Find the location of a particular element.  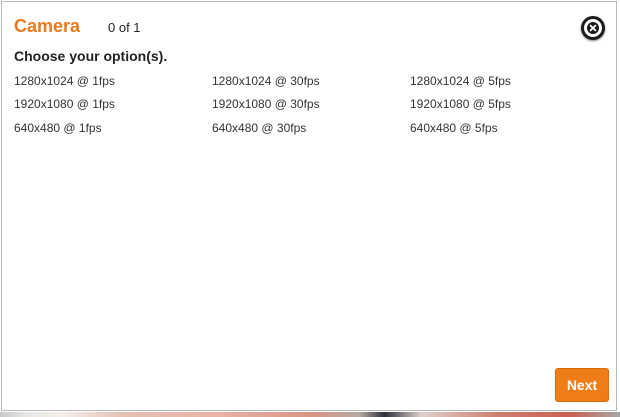

next-button: Next is located at coordinates (582, 385).